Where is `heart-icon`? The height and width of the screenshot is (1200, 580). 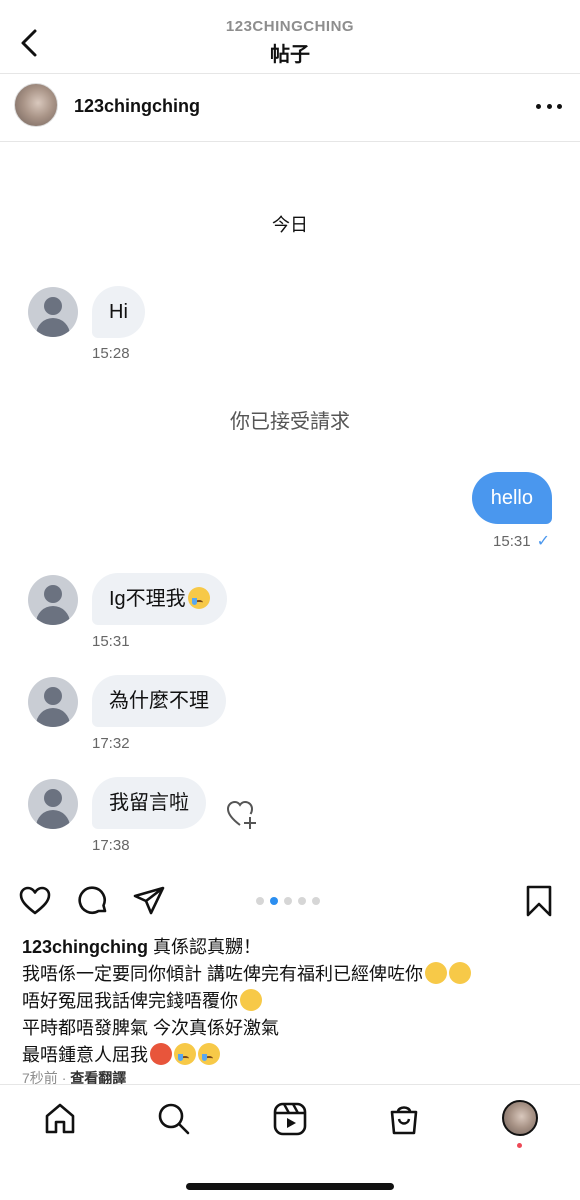 heart-icon is located at coordinates (35, 901).